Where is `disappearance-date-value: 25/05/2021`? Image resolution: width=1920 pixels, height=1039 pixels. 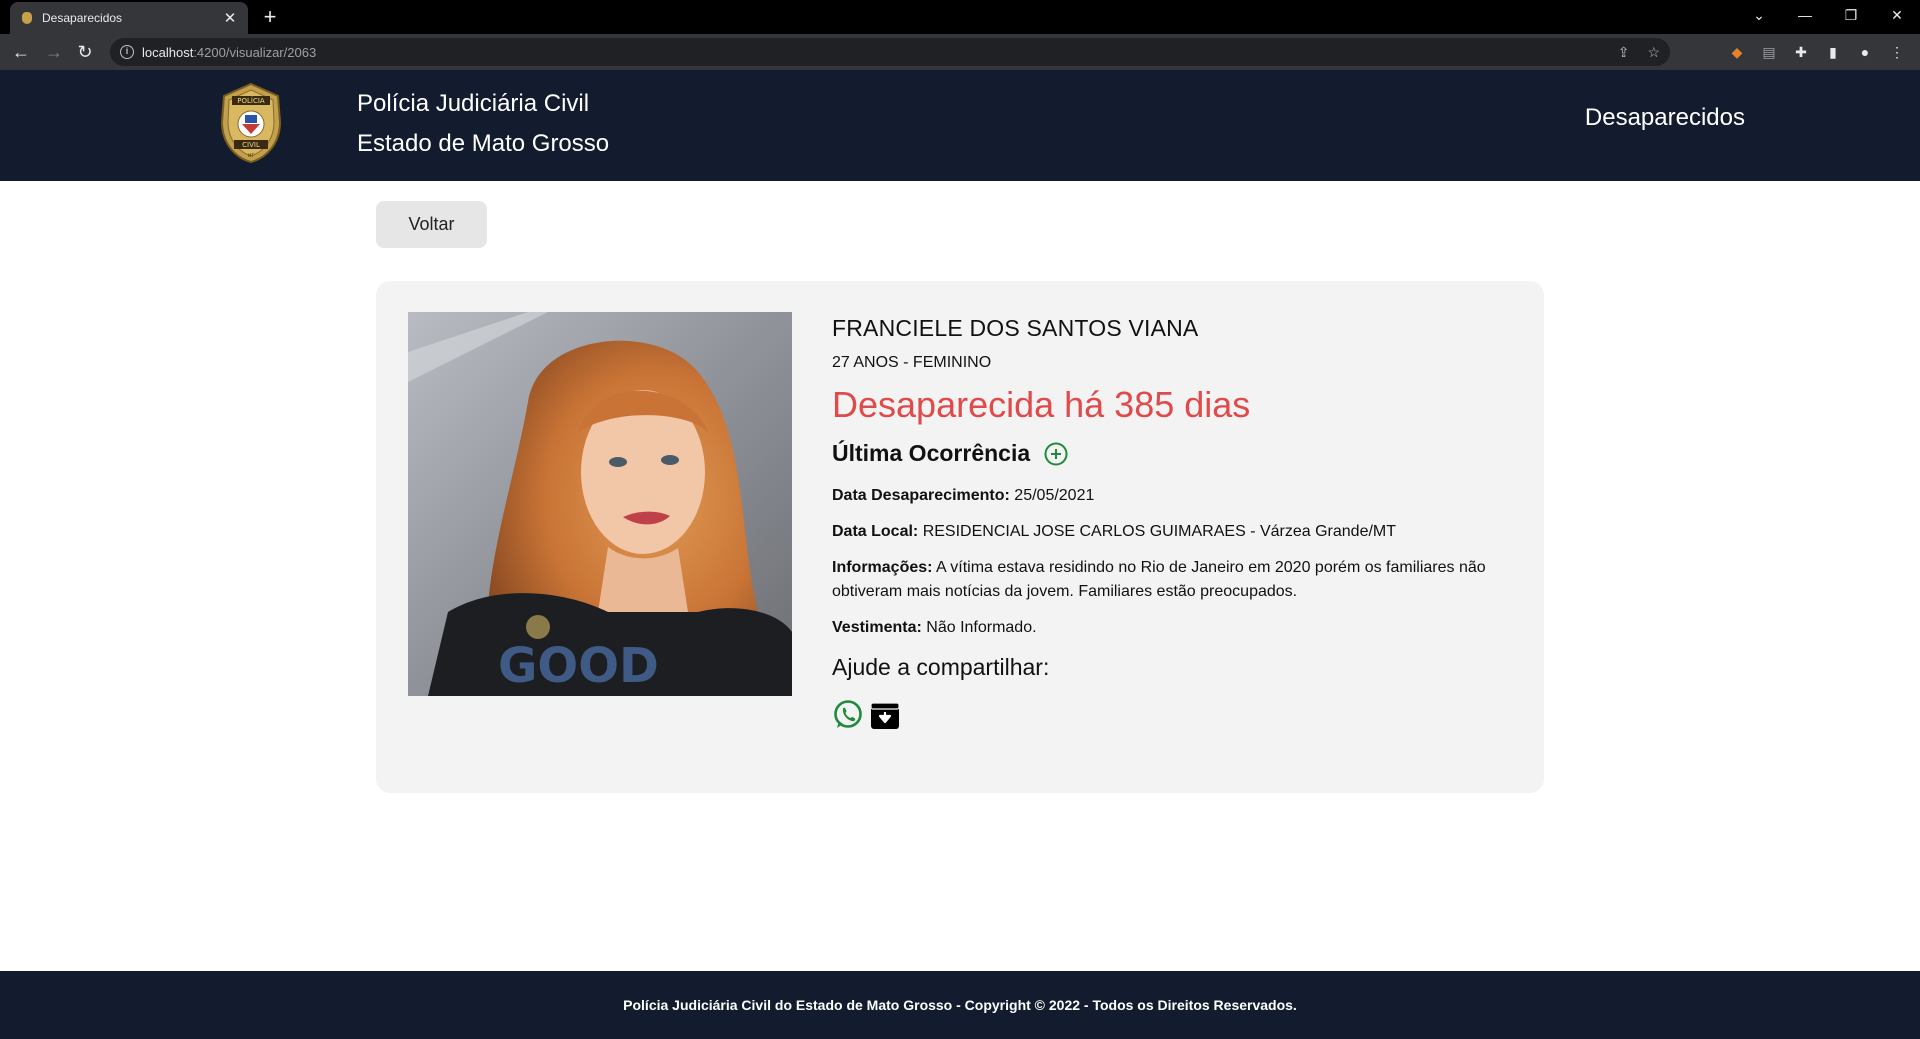
disappearance-date-value: 25/05/2021 is located at coordinates (1054, 495).